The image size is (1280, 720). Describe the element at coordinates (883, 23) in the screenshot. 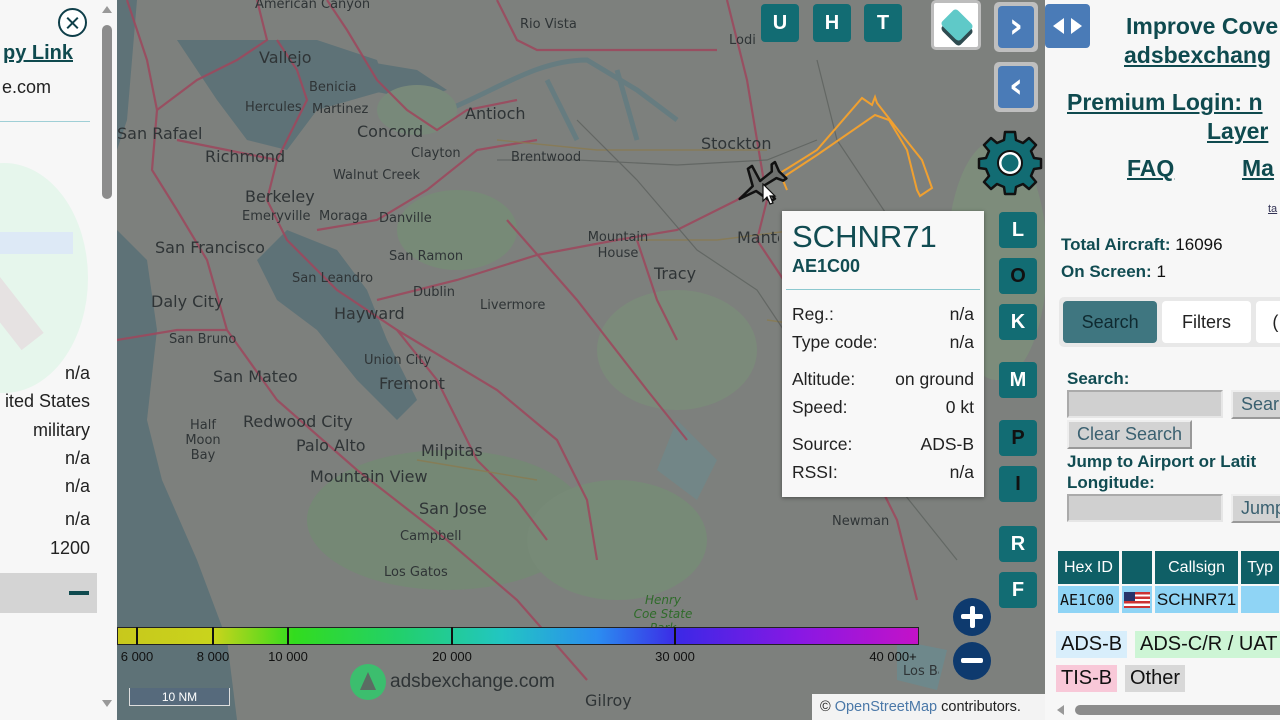

I see `map-button-t: T` at that location.